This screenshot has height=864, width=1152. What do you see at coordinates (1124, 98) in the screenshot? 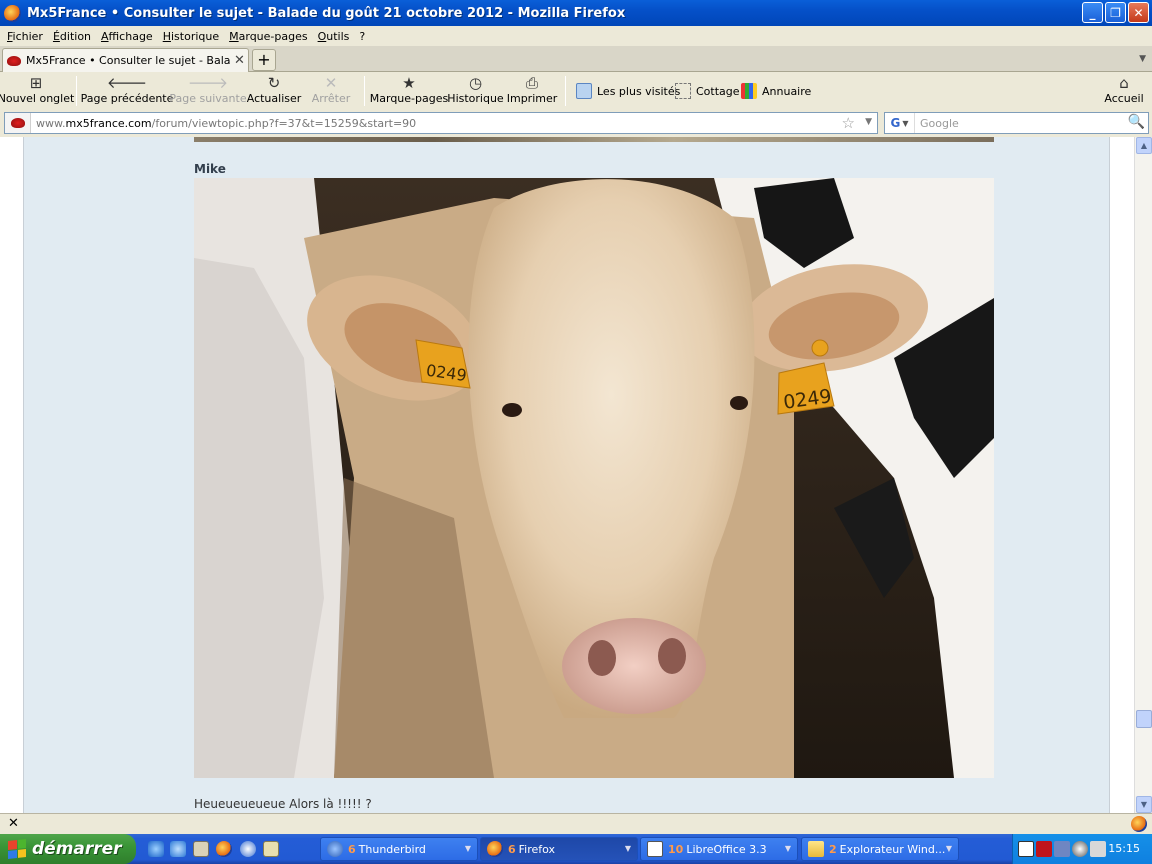
I see `home-label: Accueil` at bounding box center [1124, 98].